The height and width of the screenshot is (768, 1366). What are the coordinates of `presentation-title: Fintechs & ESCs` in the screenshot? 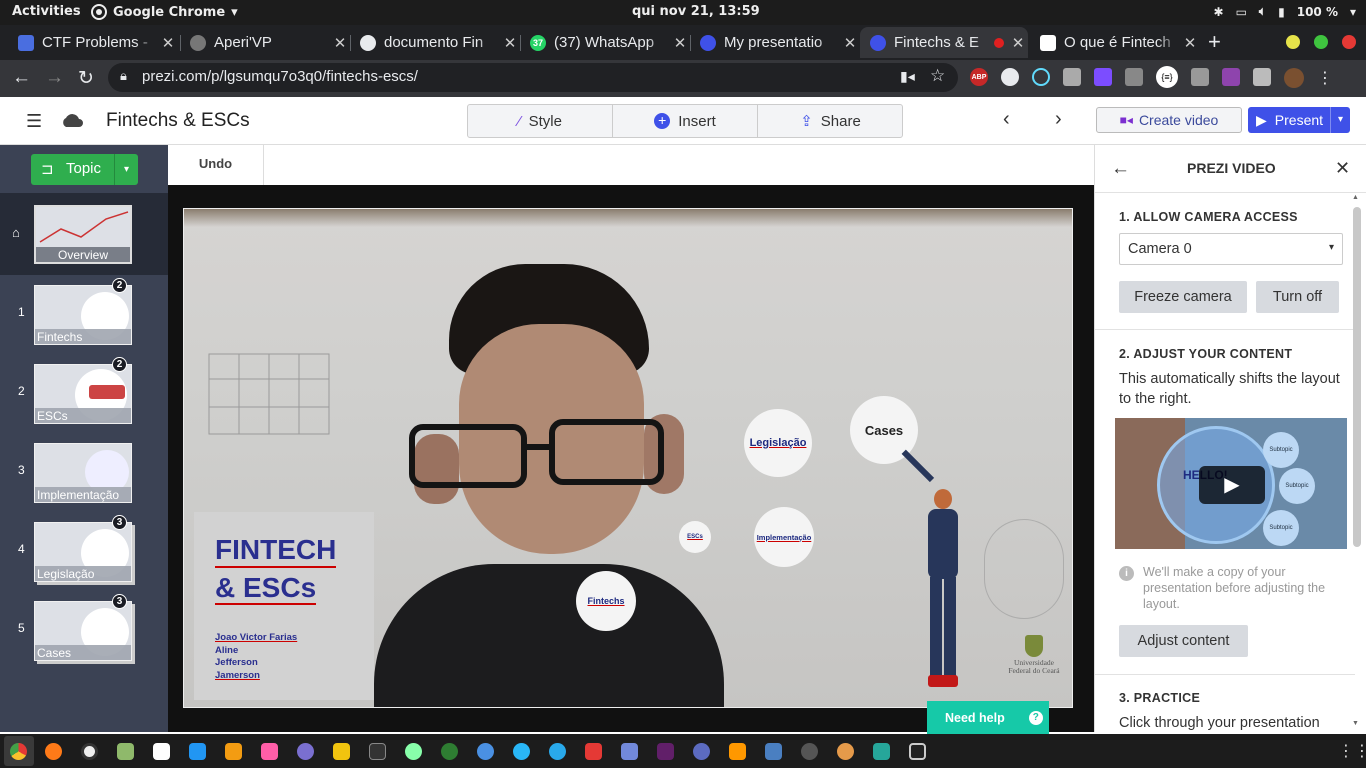 It's located at (178, 121).